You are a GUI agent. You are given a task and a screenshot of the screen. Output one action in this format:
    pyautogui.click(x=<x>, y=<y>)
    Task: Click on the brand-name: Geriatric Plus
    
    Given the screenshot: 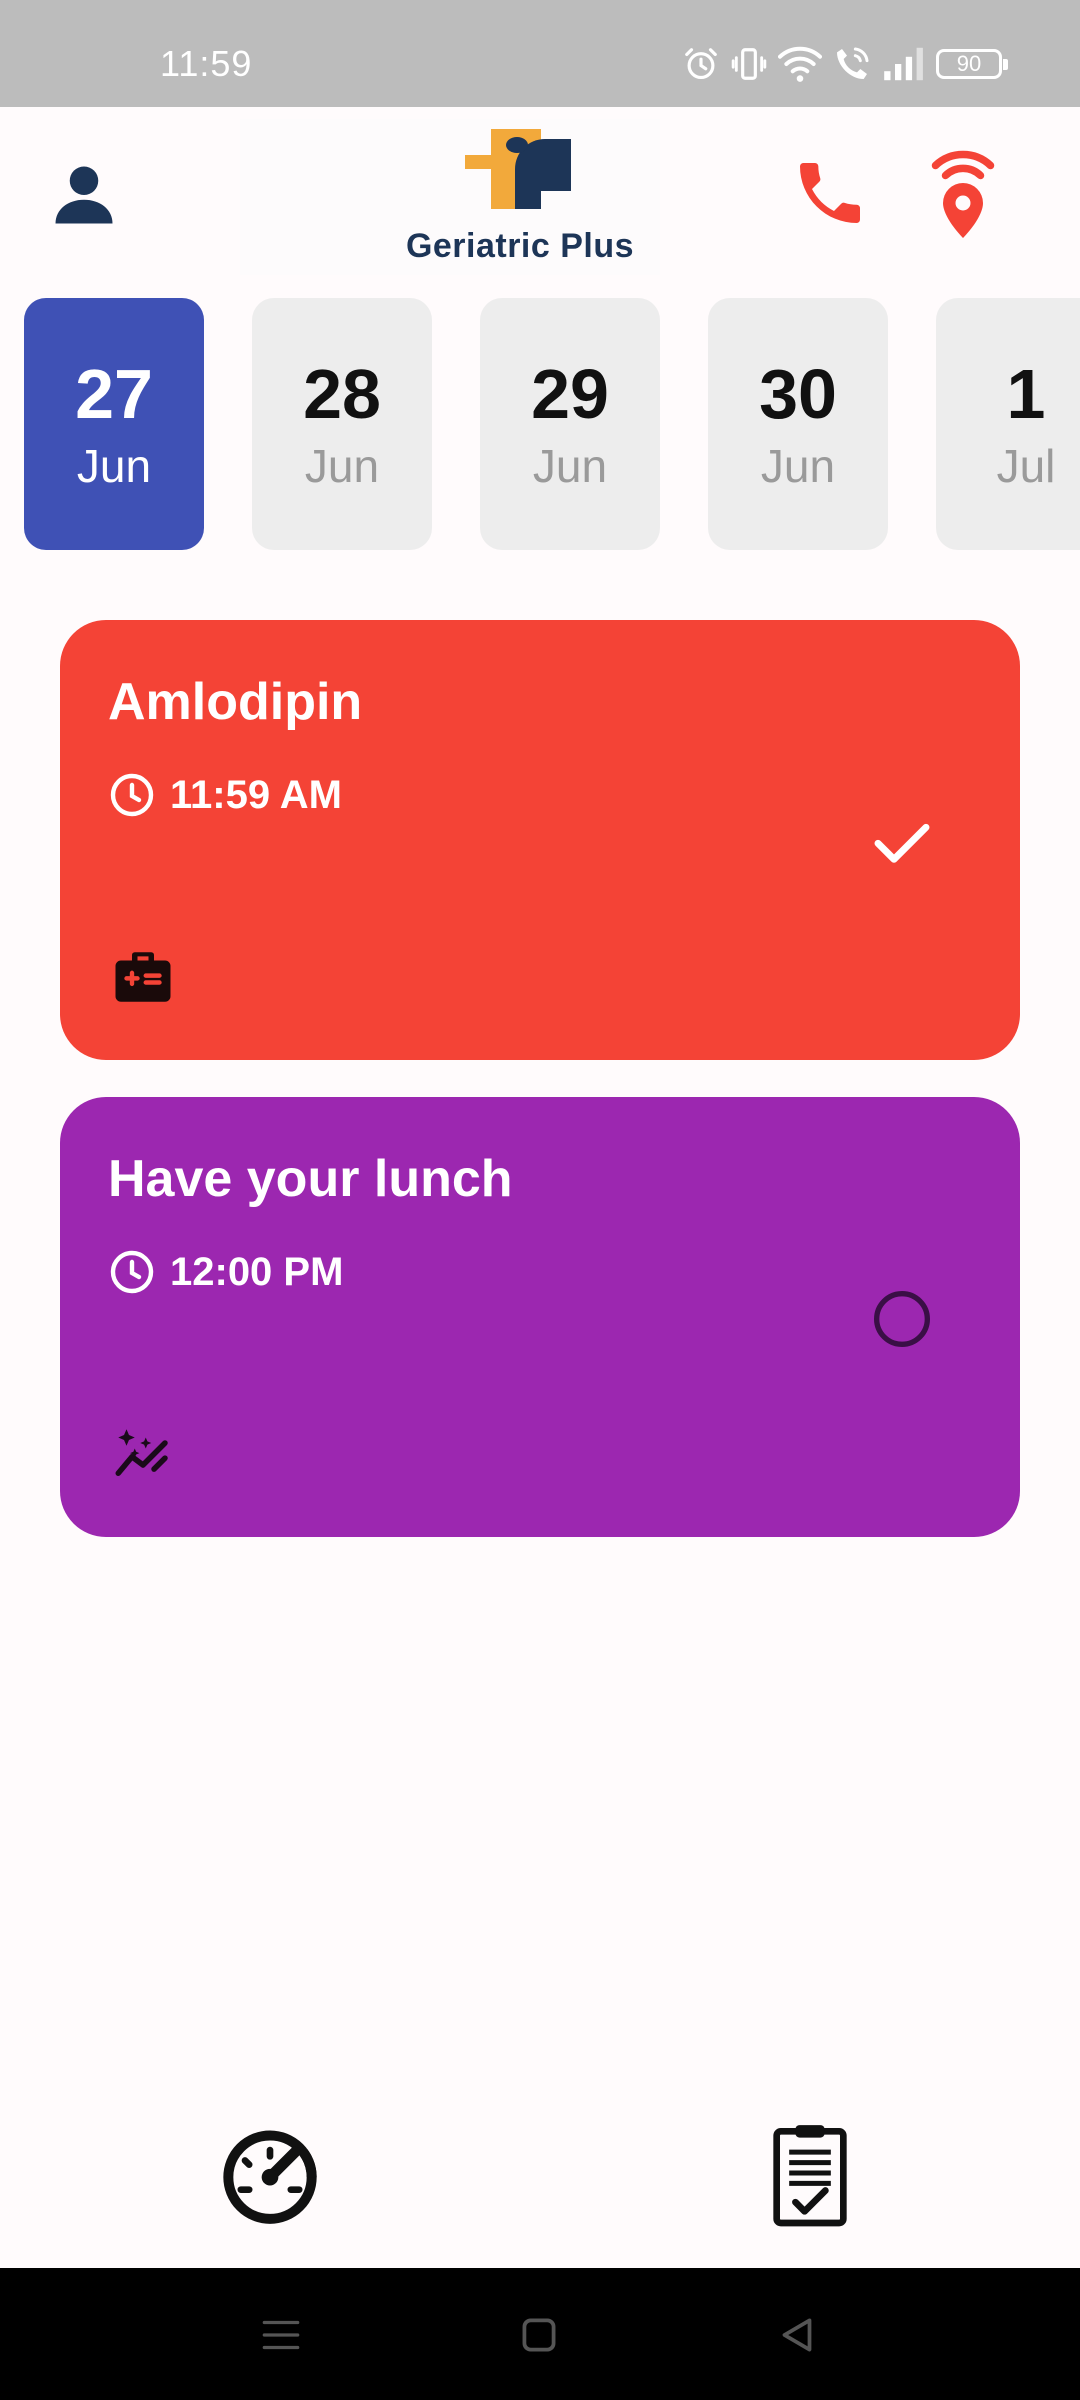 What is the action you would take?
    pyautogui.click(x=520, y=246)
    